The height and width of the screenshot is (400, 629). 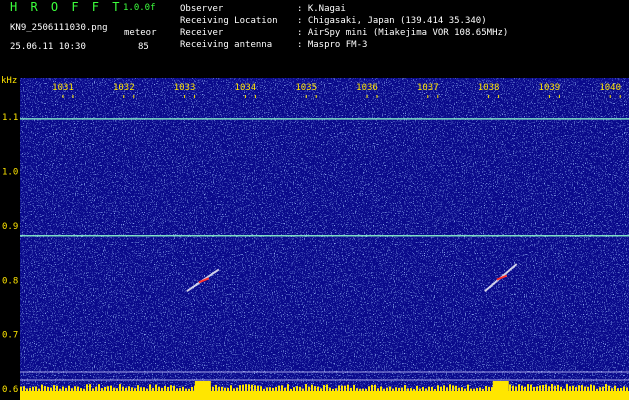 I want to click on signal-bar-base, so click(x=324, y=395).